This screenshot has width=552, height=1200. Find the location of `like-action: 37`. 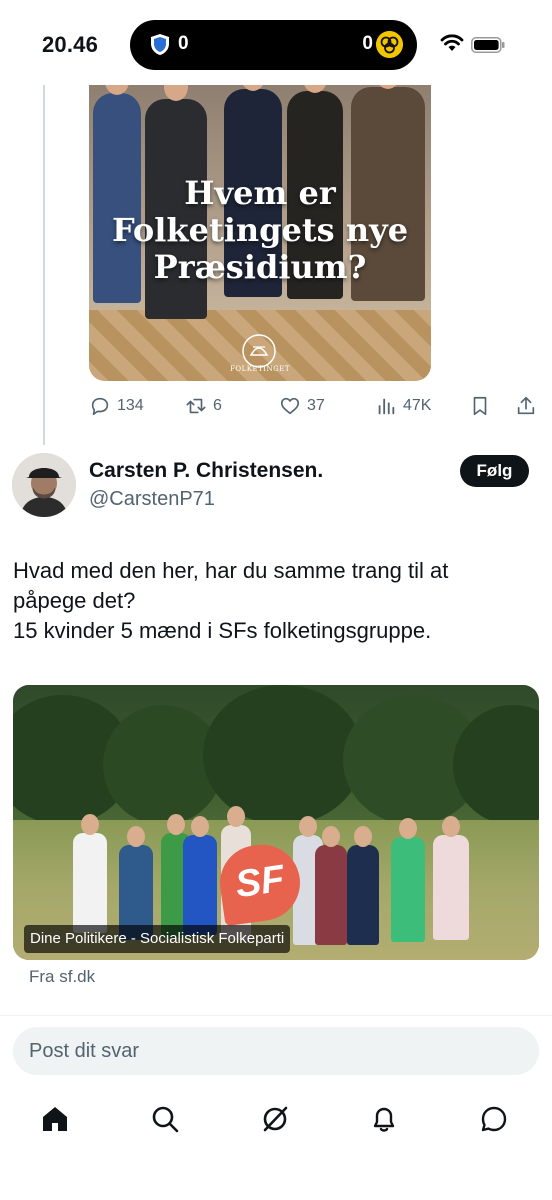

like-action: 37 is located at coordinates (302, 406).